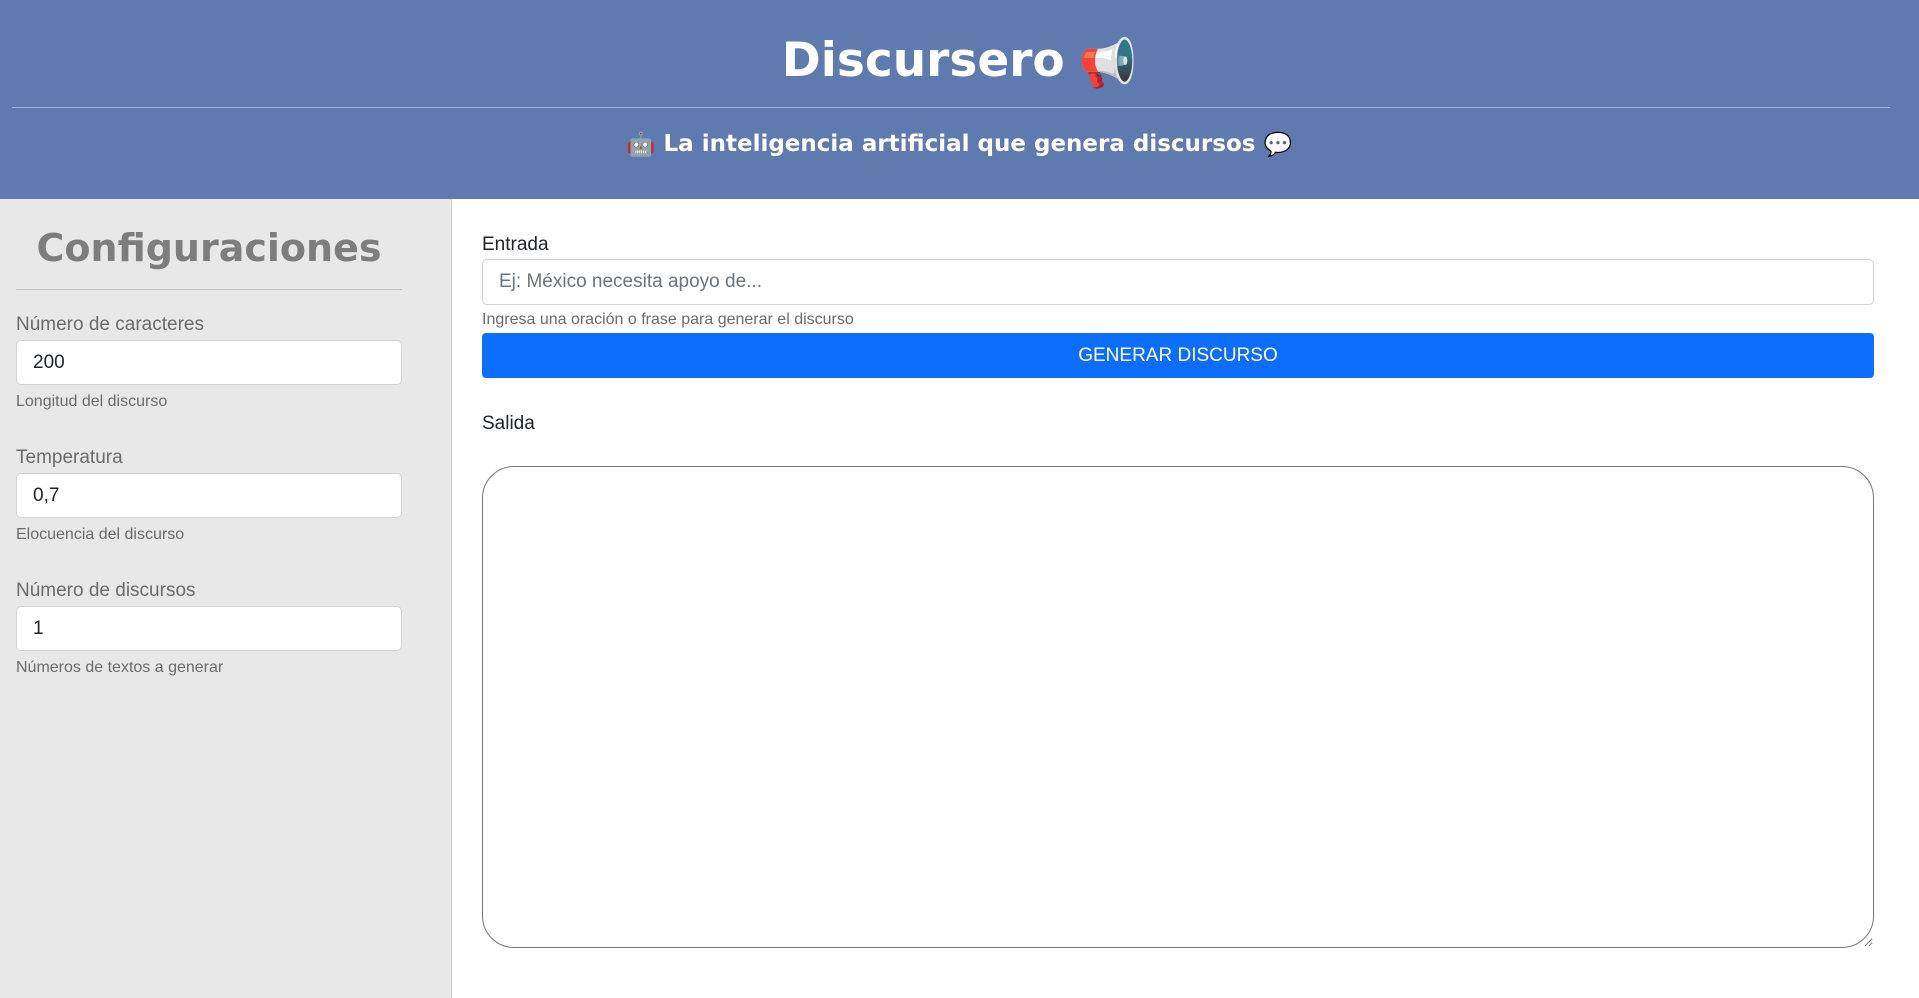  I want to click on characters-input, so click(209, 362).